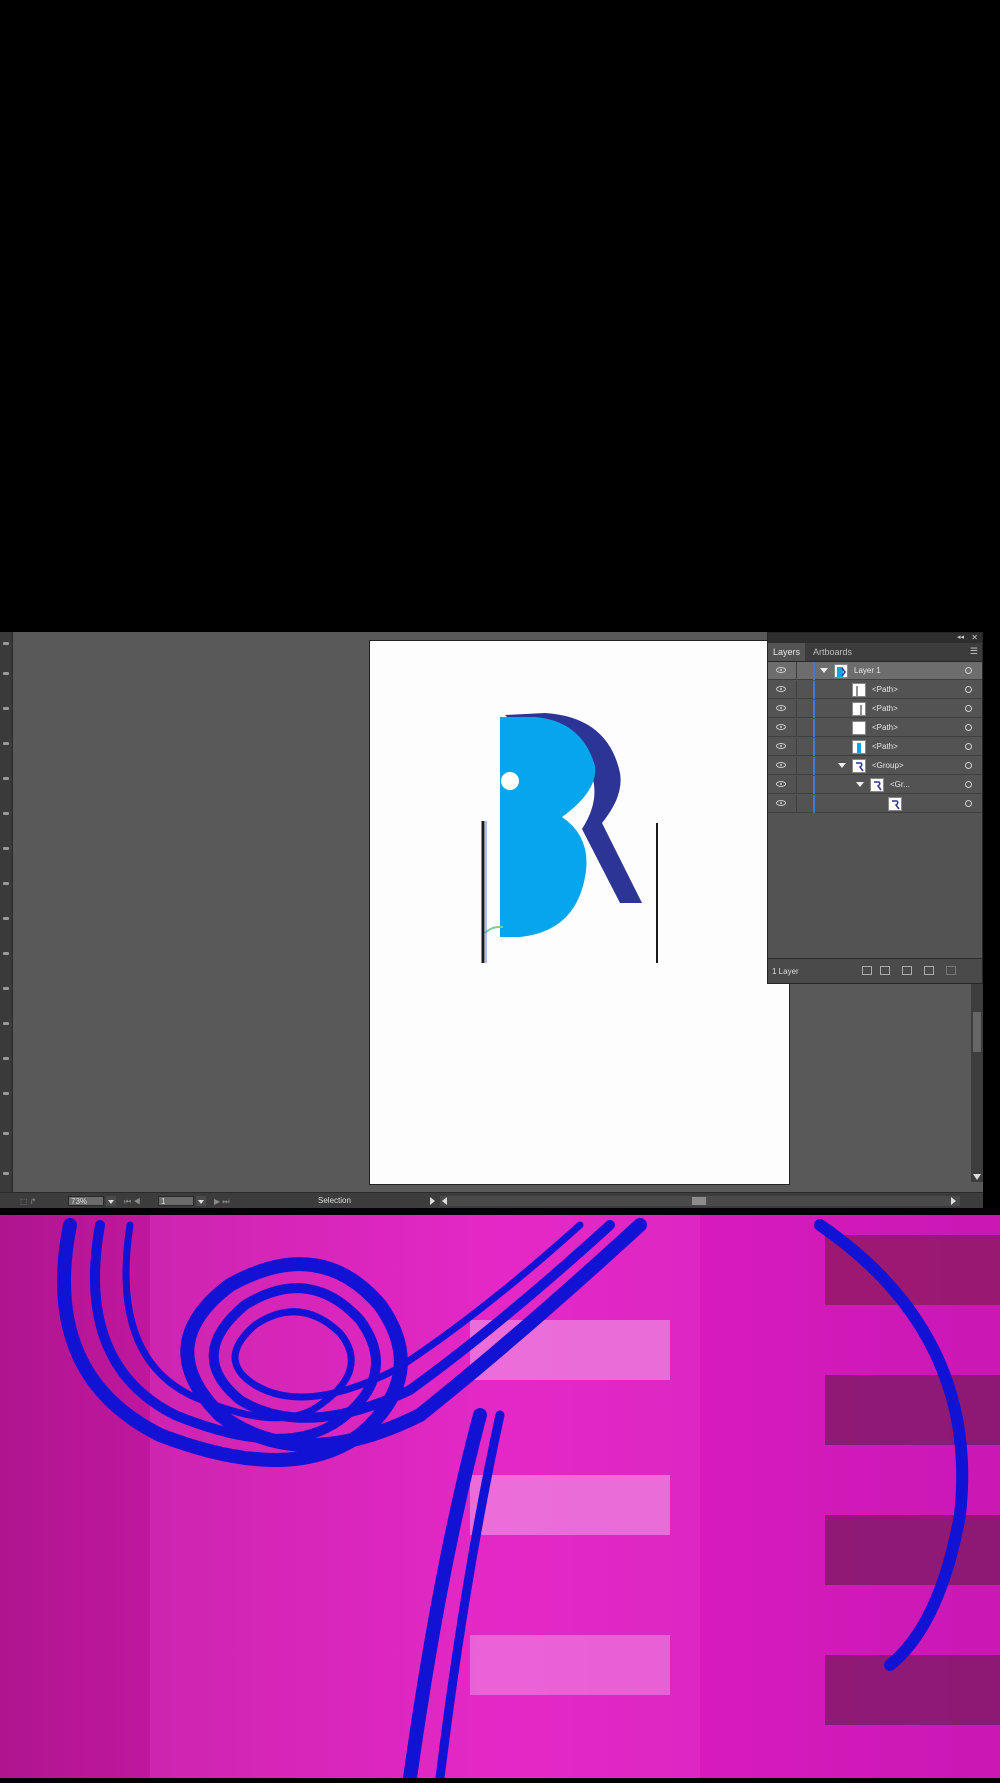 This screenshot has width=1000, height=1783. I want to click on fill-stroke-icon, so click(6, 1133).